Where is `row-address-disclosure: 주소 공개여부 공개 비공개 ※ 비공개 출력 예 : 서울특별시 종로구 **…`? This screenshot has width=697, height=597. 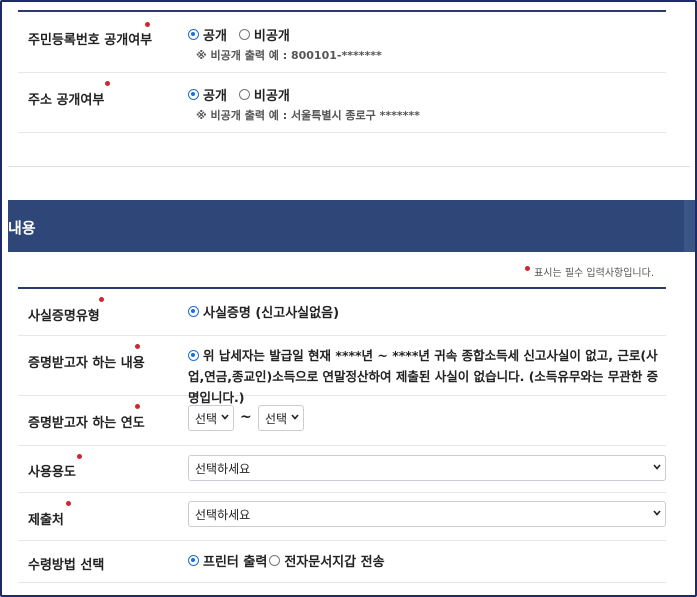 row-address-disclosure: 주소 공개여부 공개 비공개 ※ 비공개 출력 예 : 서울특별시 종로구 **… is located at coordinates (342, 102).